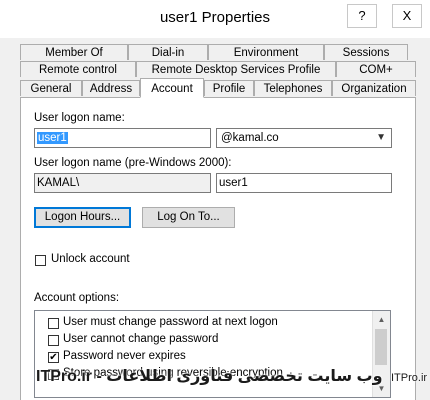 The height and width of the screenshot is (400, 430). I want to click on help-button: ?, so click(362, 16).